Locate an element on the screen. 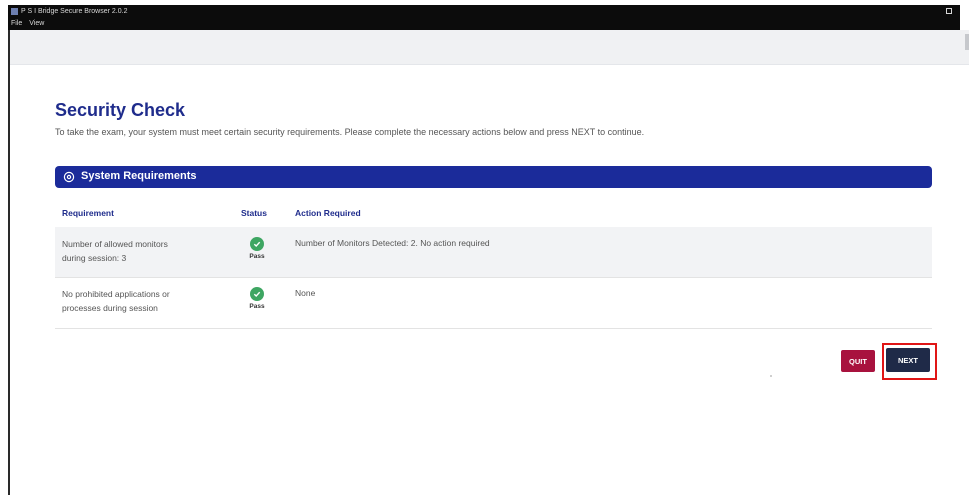 The height and width of the screenshot is (495, 969). requirement-line: No prohibited applications or is located at coordinates (116, 294).